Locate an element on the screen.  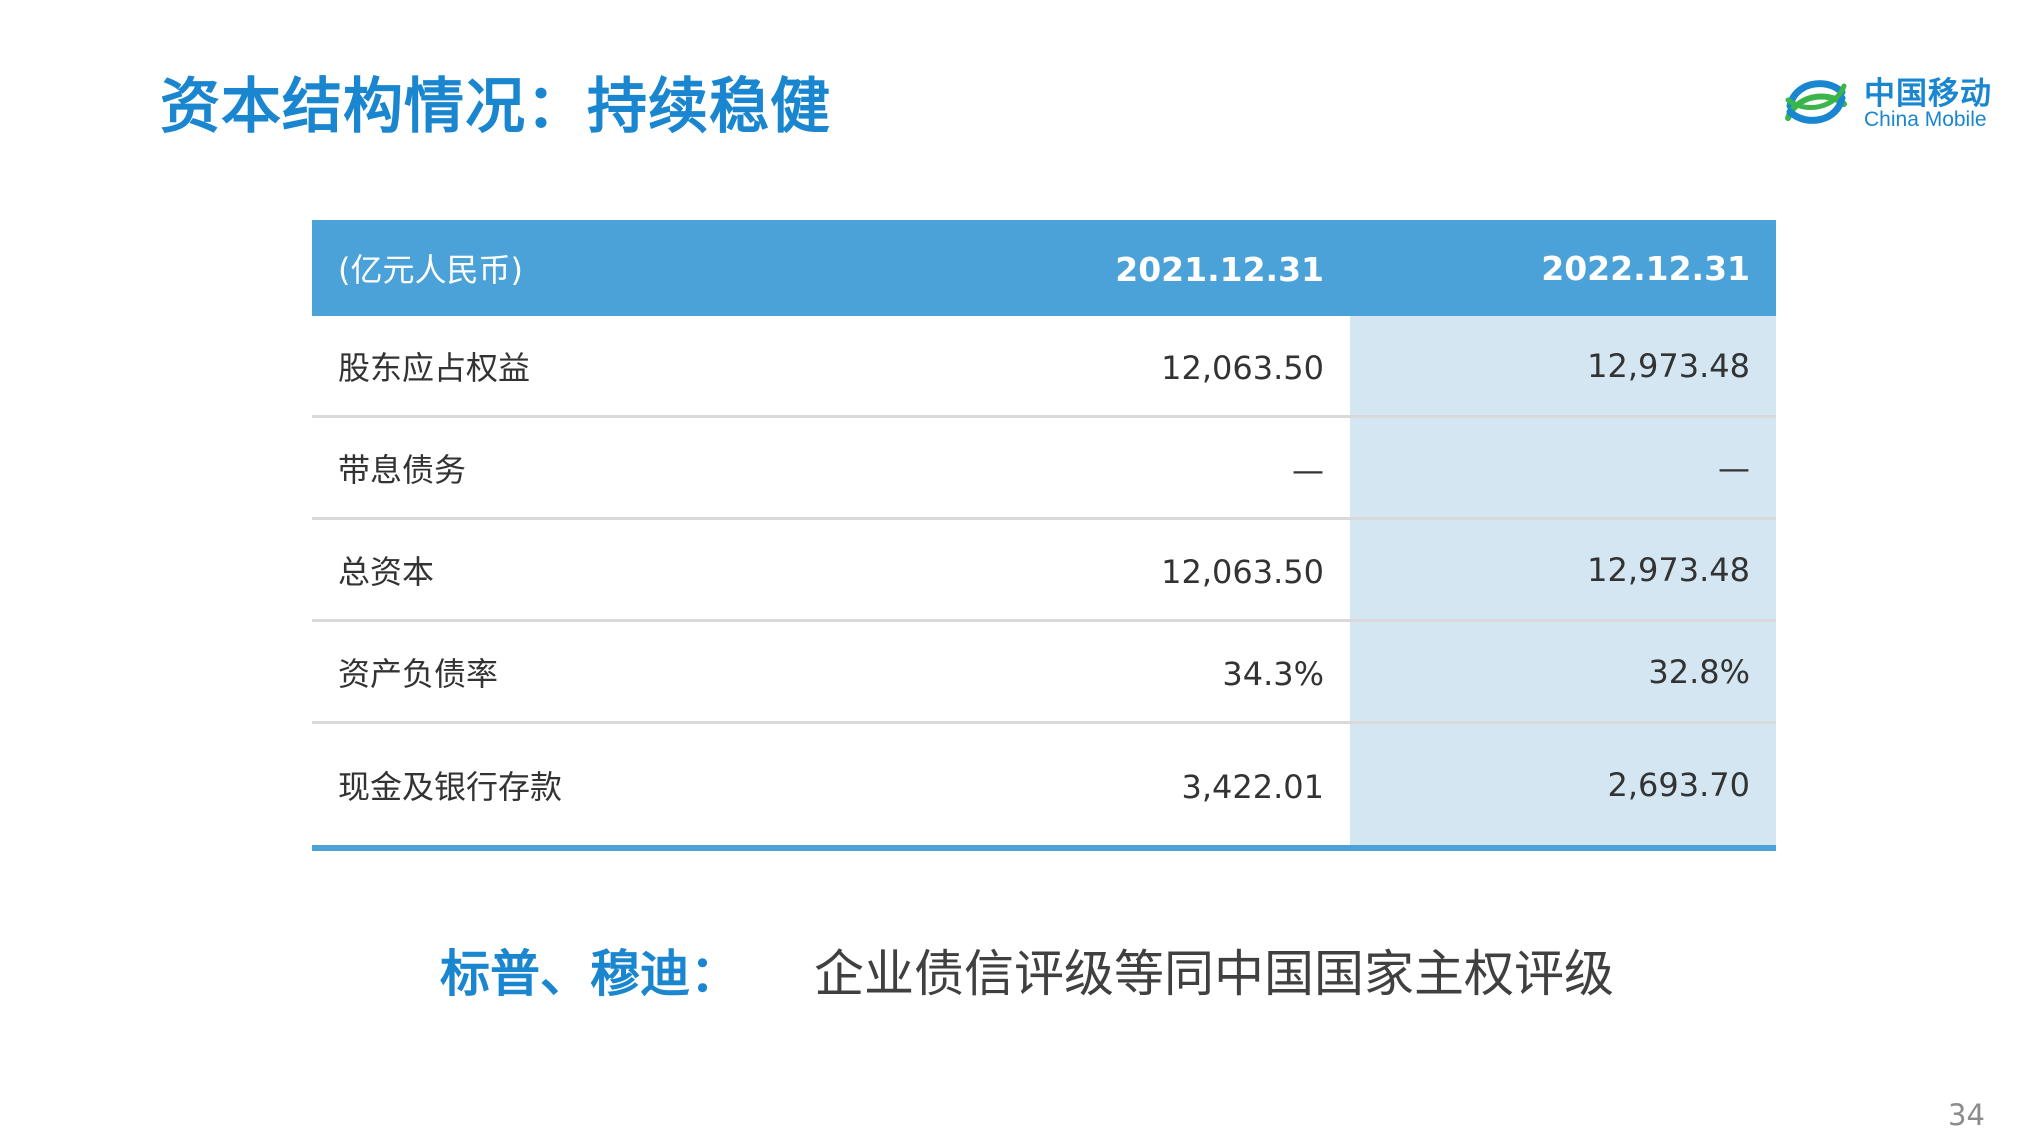
row-label: 股东应占权益 is located at coordinates (434, 367).